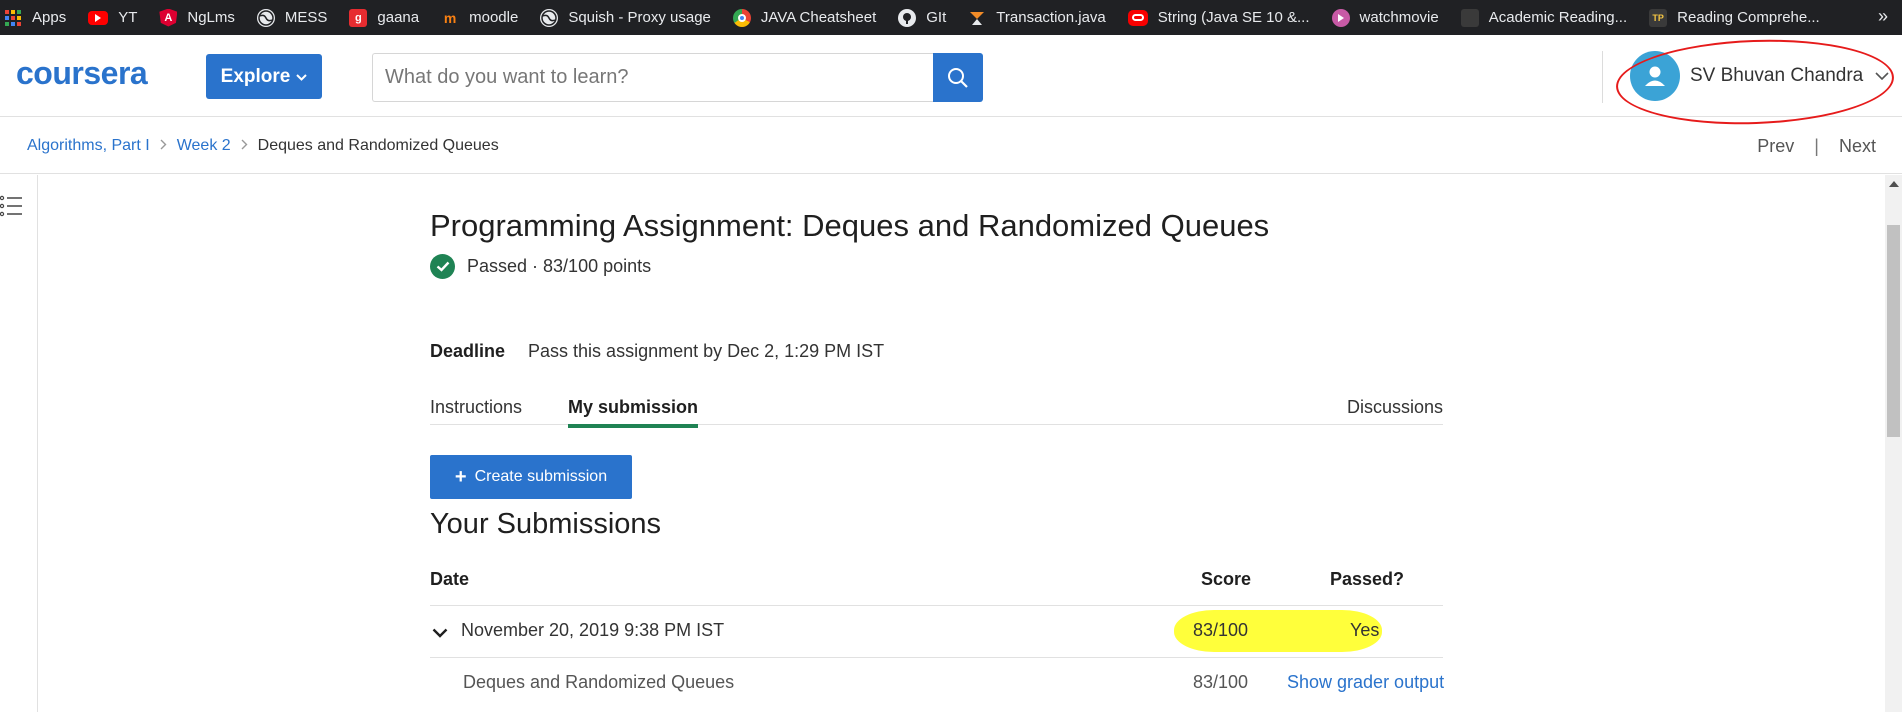 The image size is (1902, 712). What do you see at coordinates (1883, 16) in the screenshot?
I see `bookmarks-more-button: »` at bounding box center [1883, 16].